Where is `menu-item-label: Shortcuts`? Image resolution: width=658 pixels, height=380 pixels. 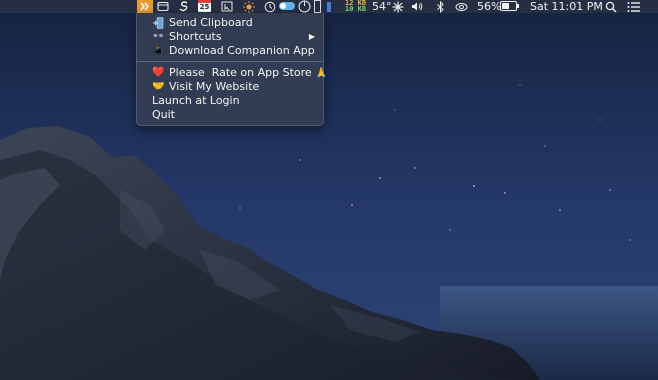 menu-item-label: Shortcuts is located at coordinates (195, 36).